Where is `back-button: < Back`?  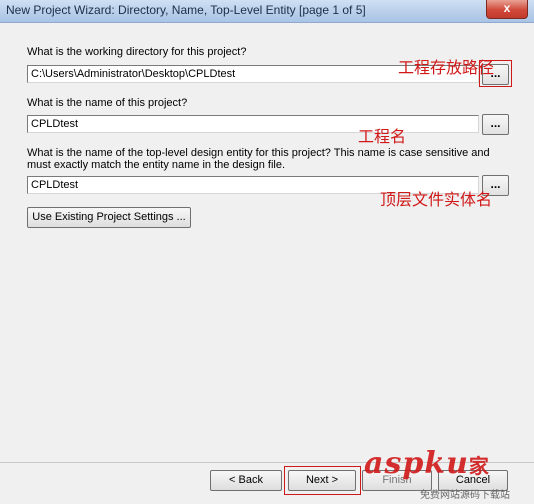
back-button: < Back is located at coordinates (246, 480).